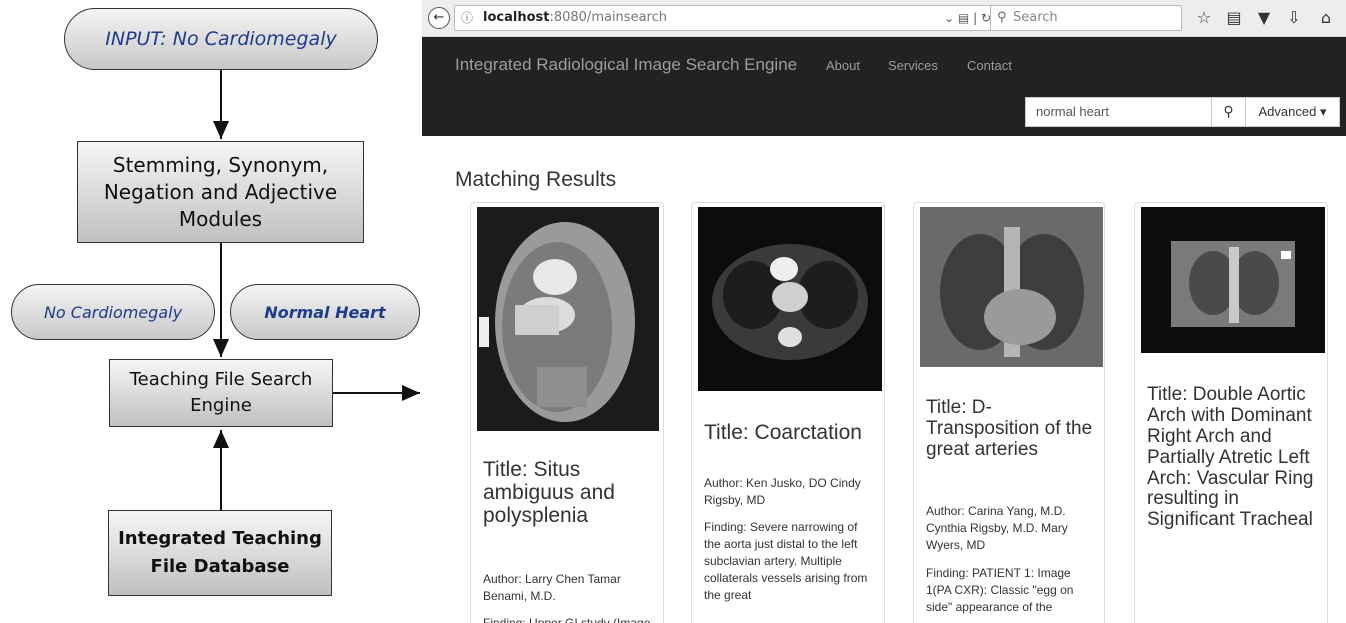  I want to click on result-title: Title: Coarctation, so click(791, 432).